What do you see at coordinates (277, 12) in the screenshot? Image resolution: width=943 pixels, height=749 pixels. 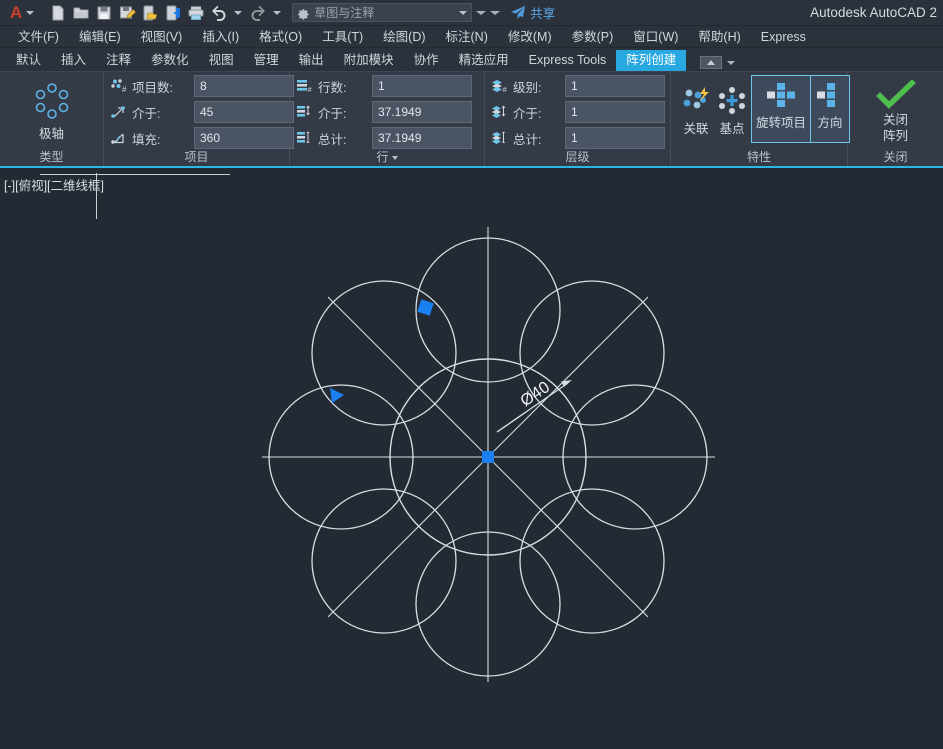 I see `redo-dropdown-chevron-icon` at bounding box center [277, 12].